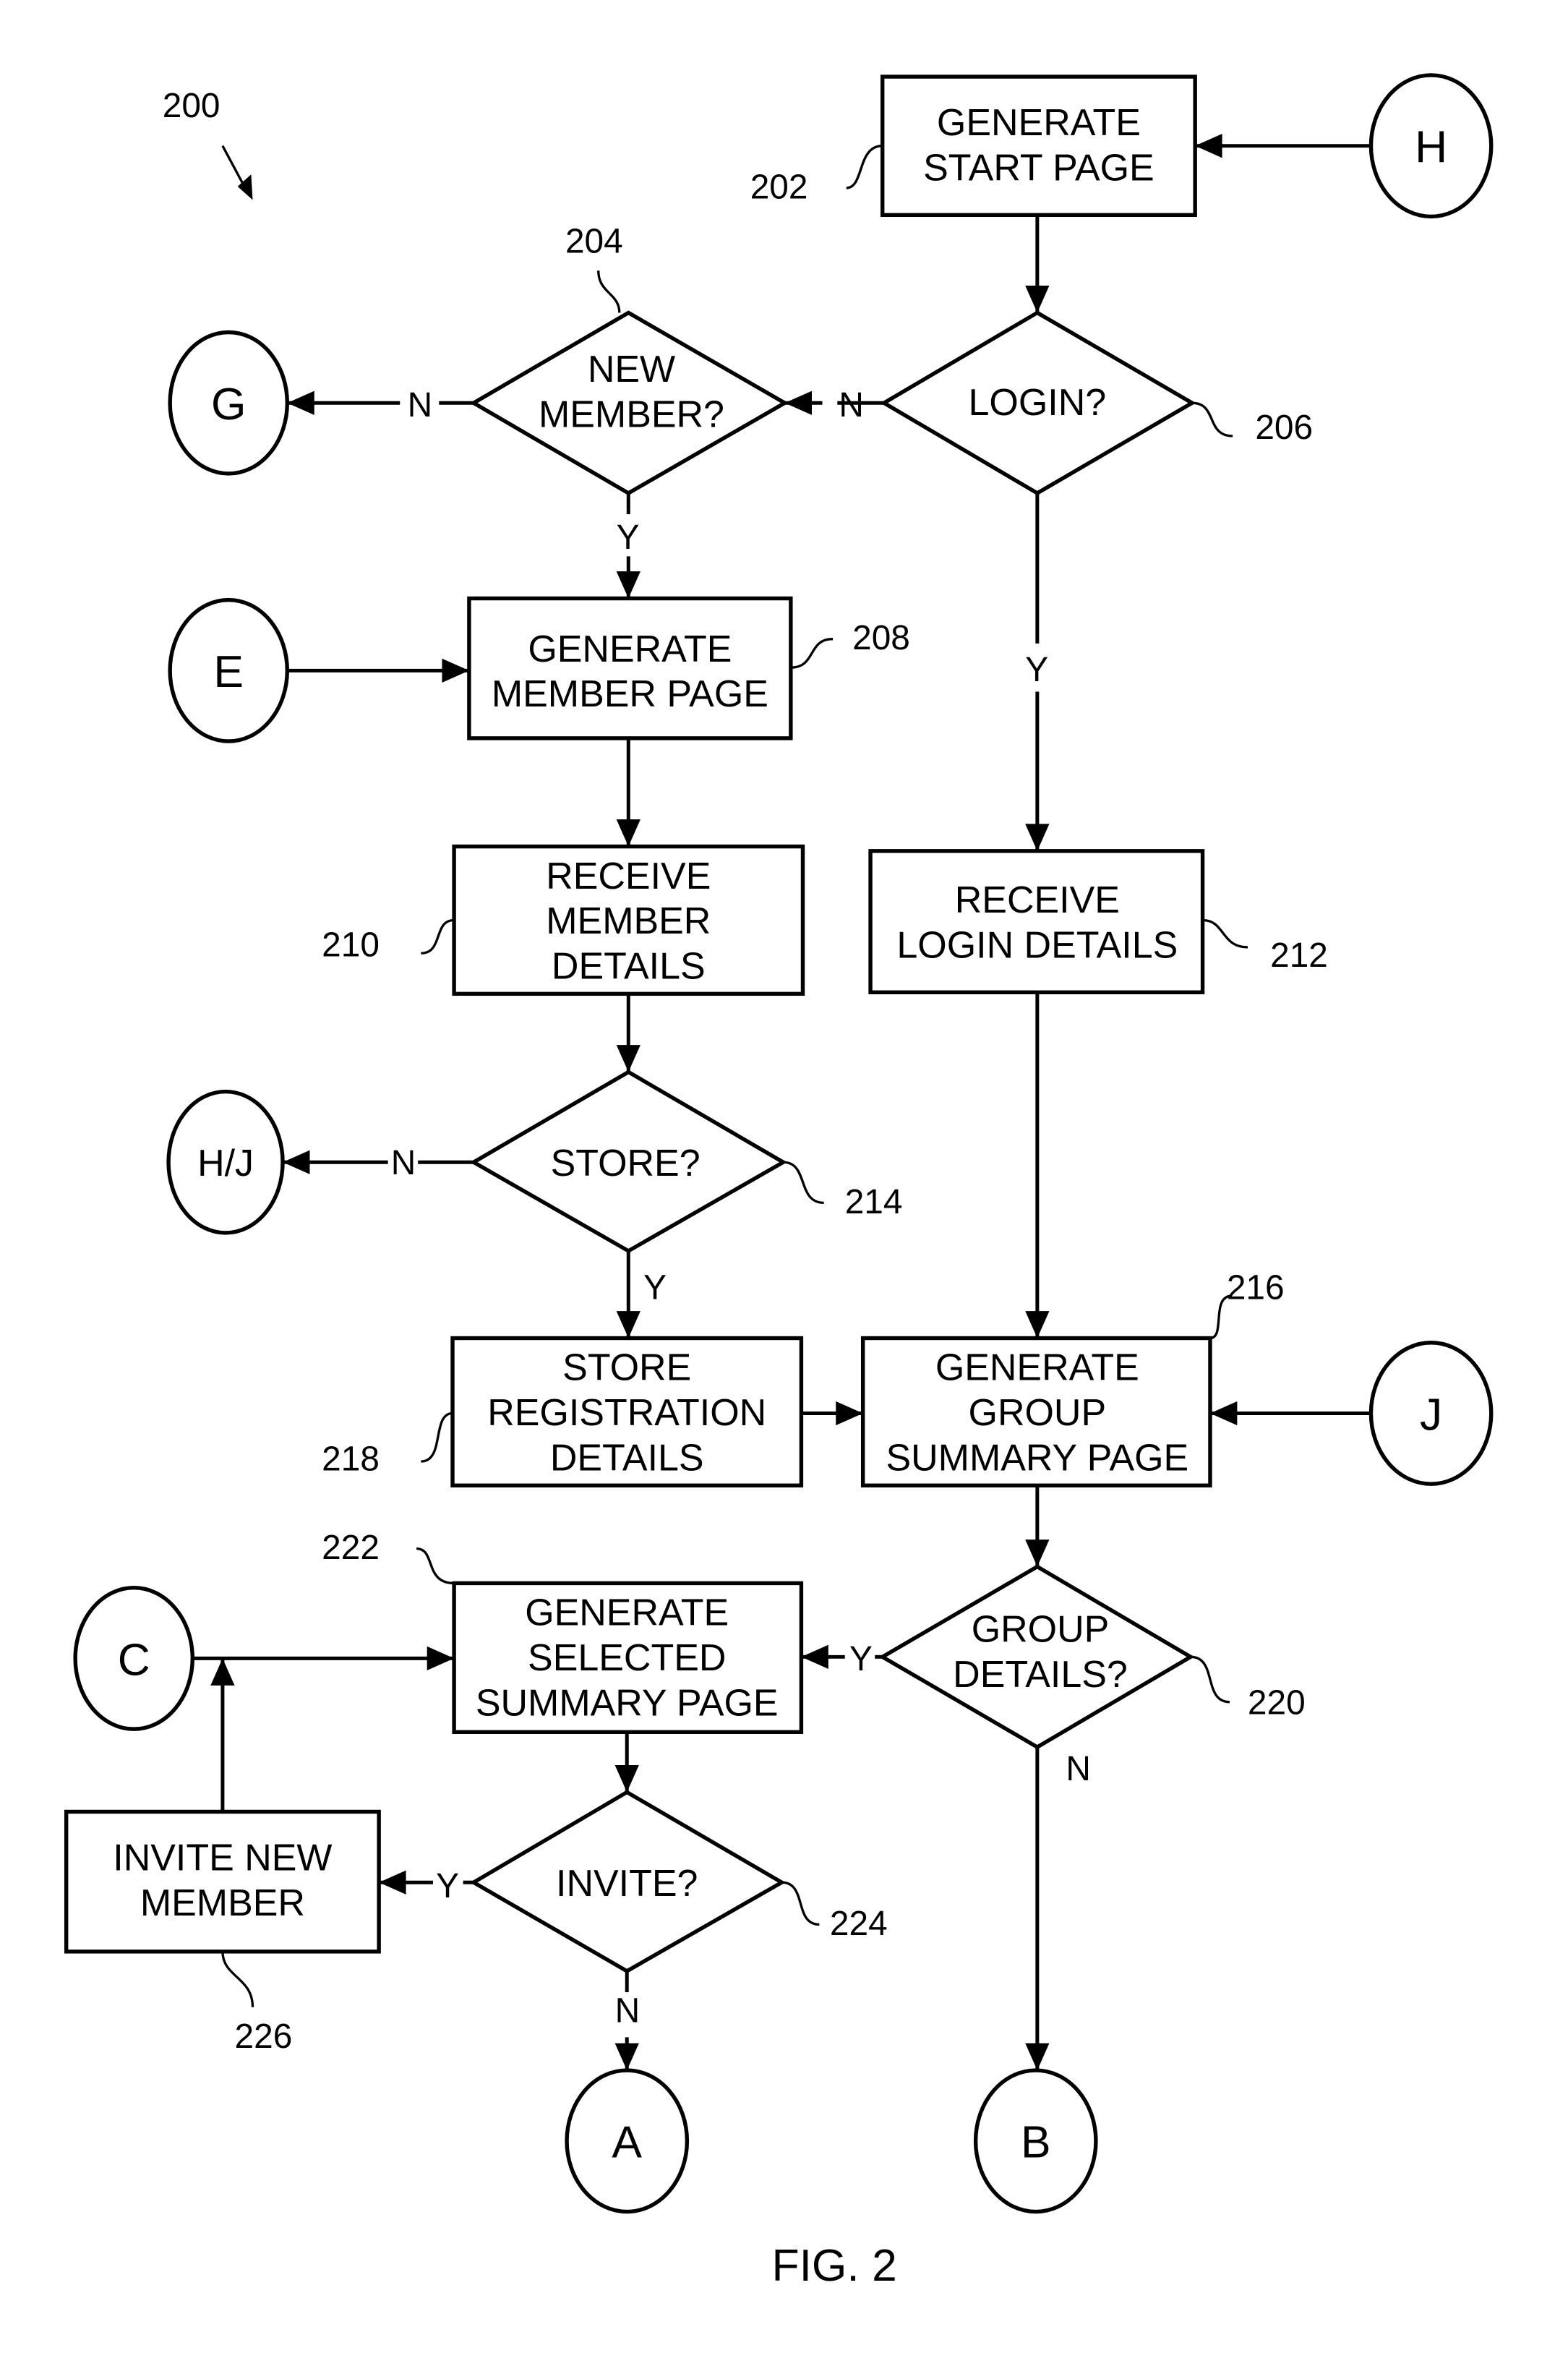 This screenshot has height=2353, width=1568. I want to click on svg-text: DETAILS?, so click(1040, 1675).